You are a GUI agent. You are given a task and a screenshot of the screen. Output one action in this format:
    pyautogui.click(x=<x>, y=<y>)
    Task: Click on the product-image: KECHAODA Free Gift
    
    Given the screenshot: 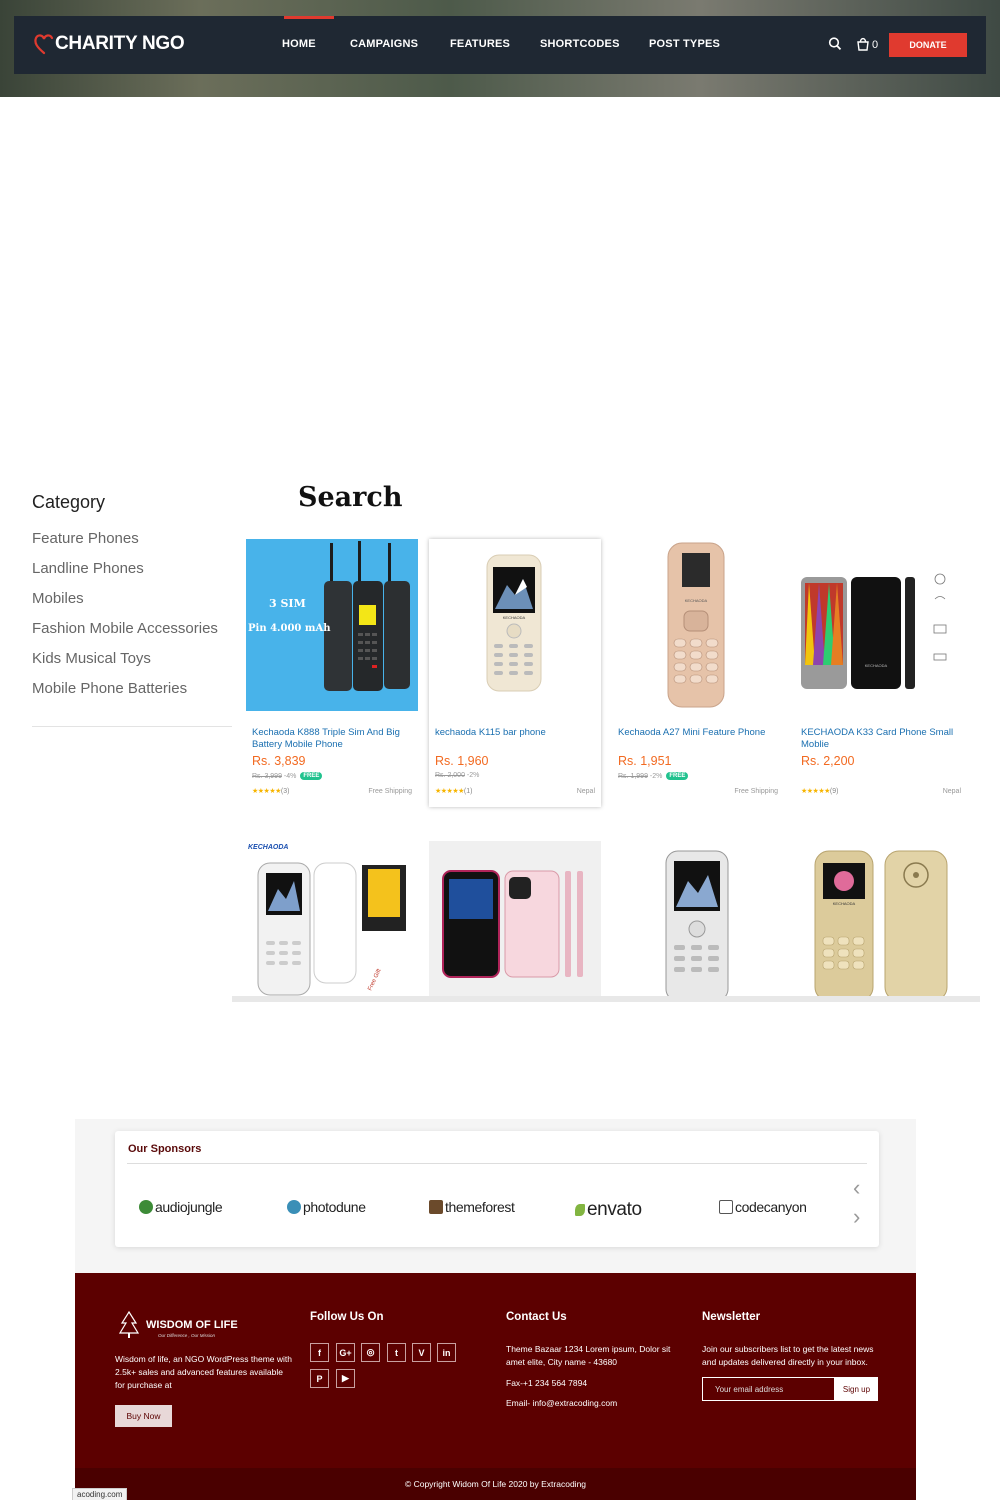 What is the action you would take?
    pyautogui.click(x=332, y=918)
    